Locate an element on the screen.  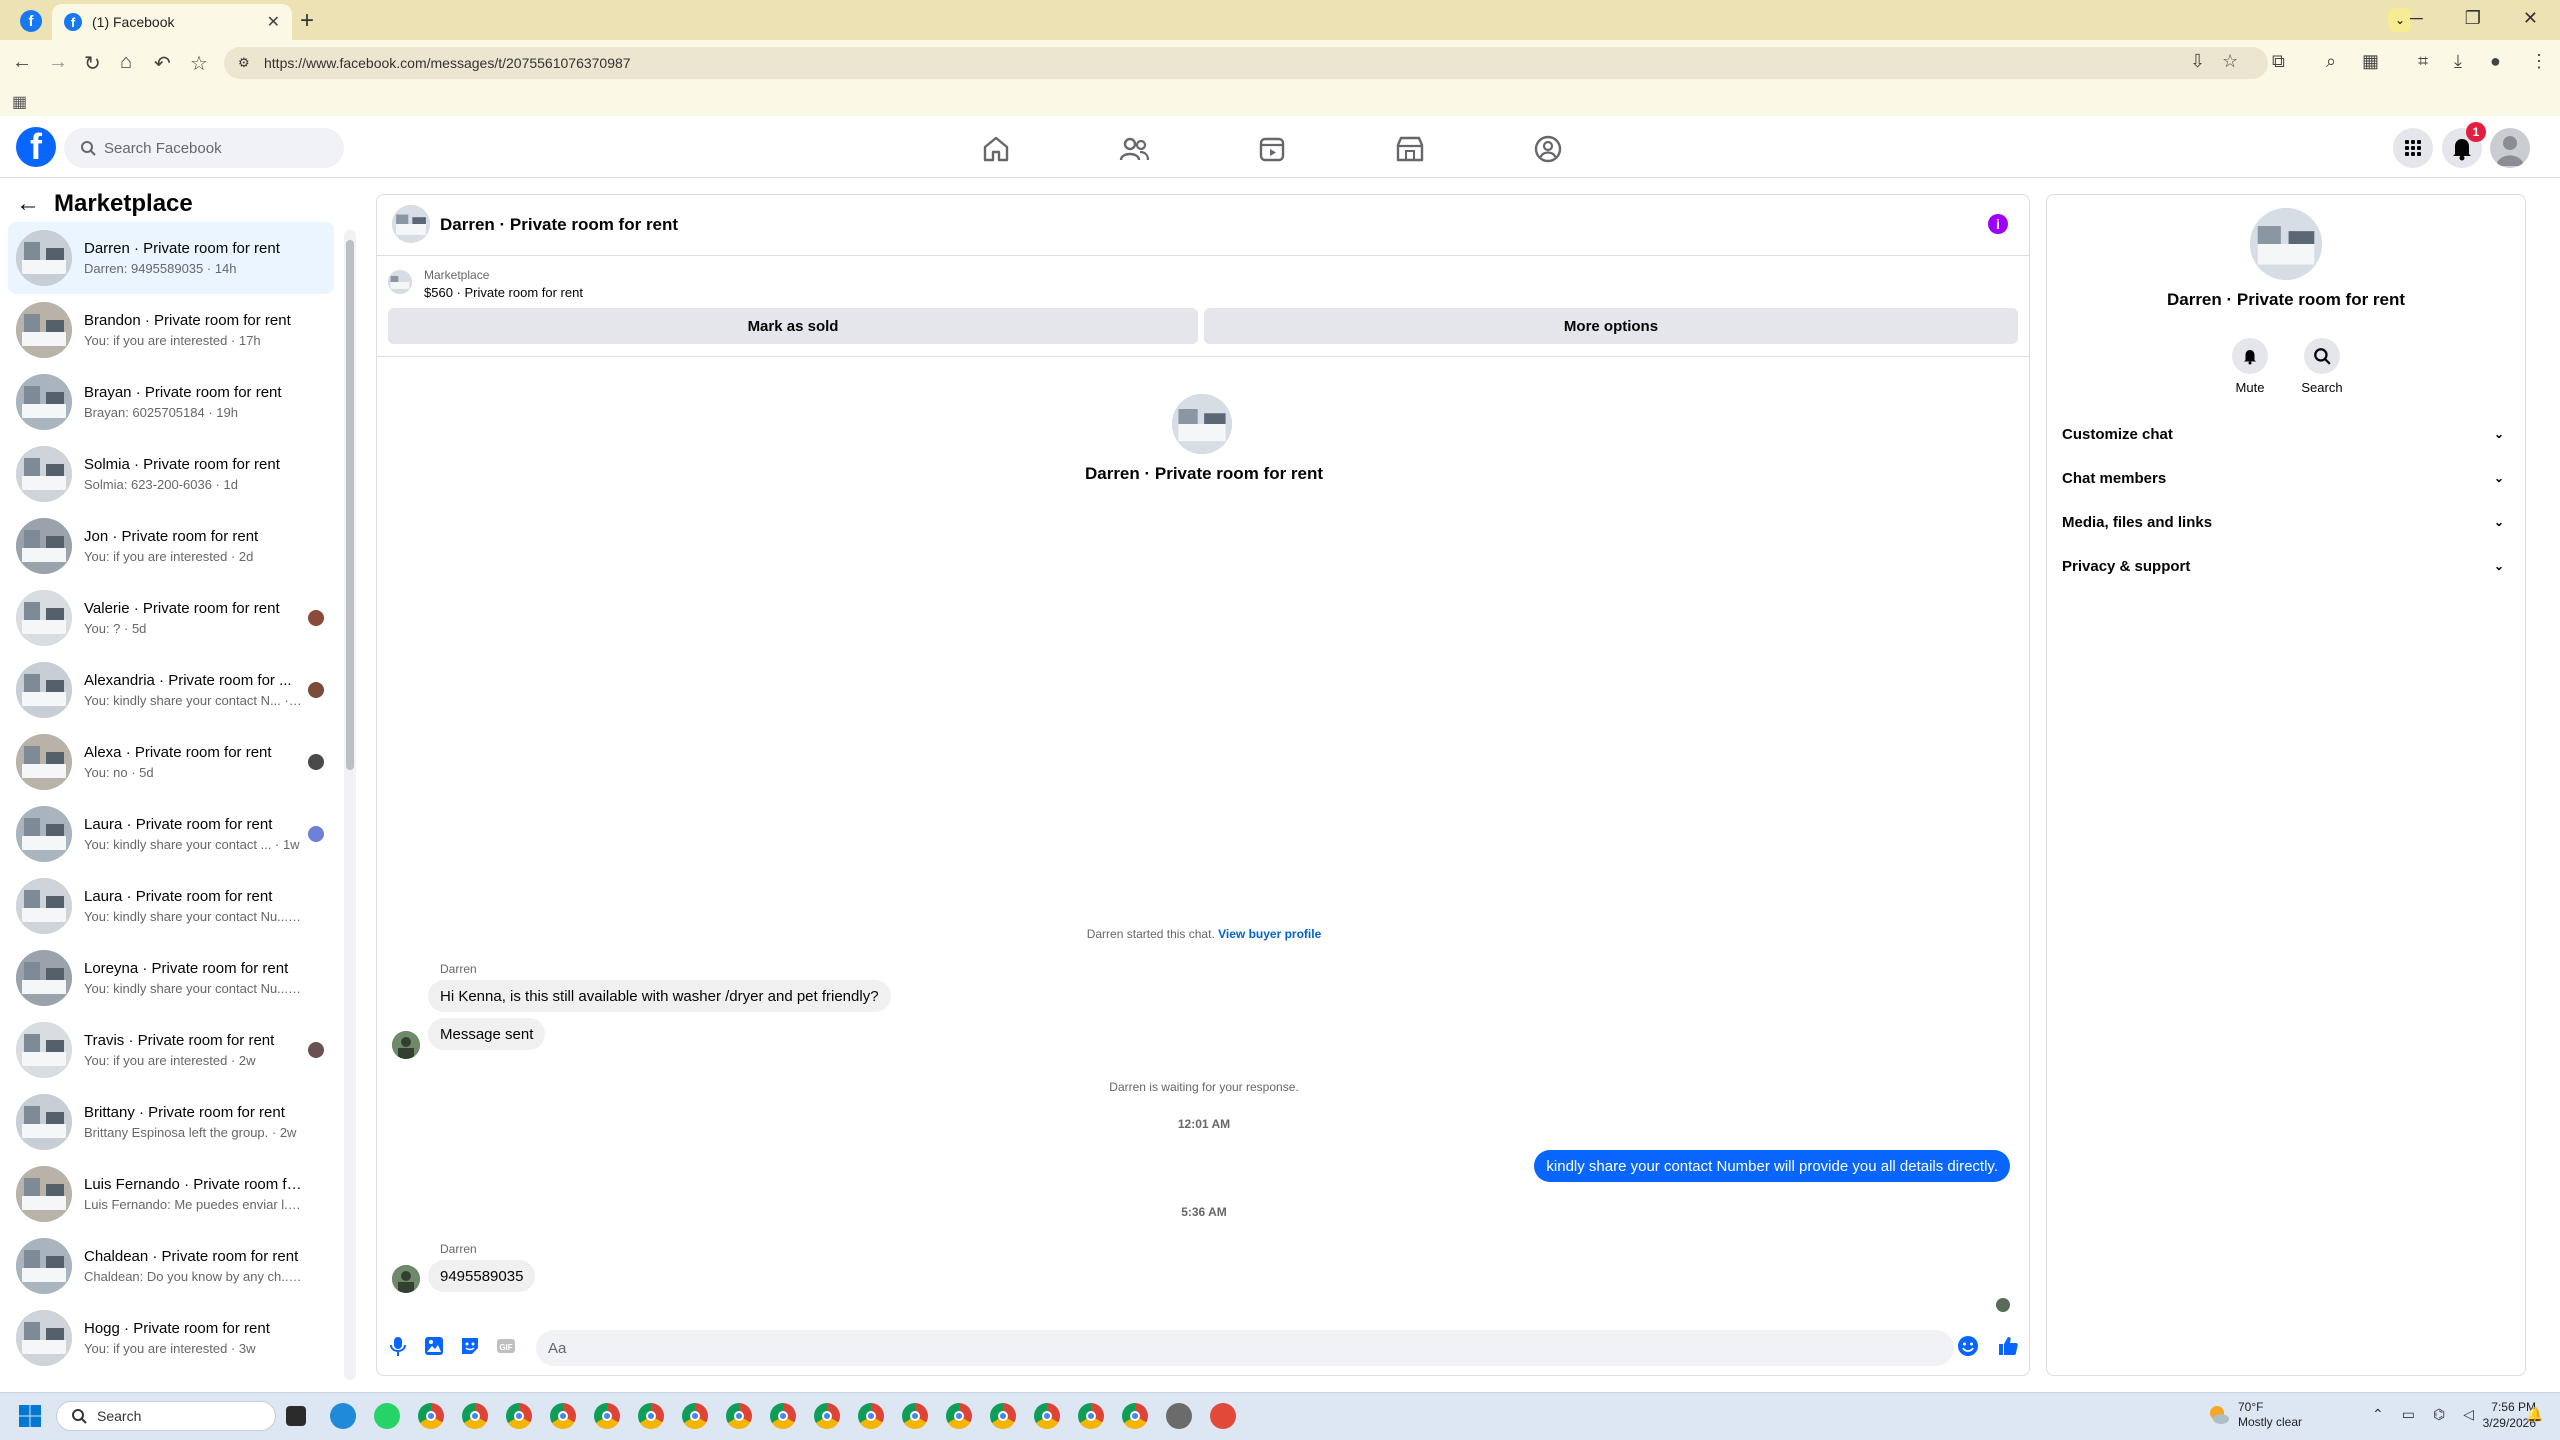
gif-icon: GIF is located at coordinates (506, 1346).